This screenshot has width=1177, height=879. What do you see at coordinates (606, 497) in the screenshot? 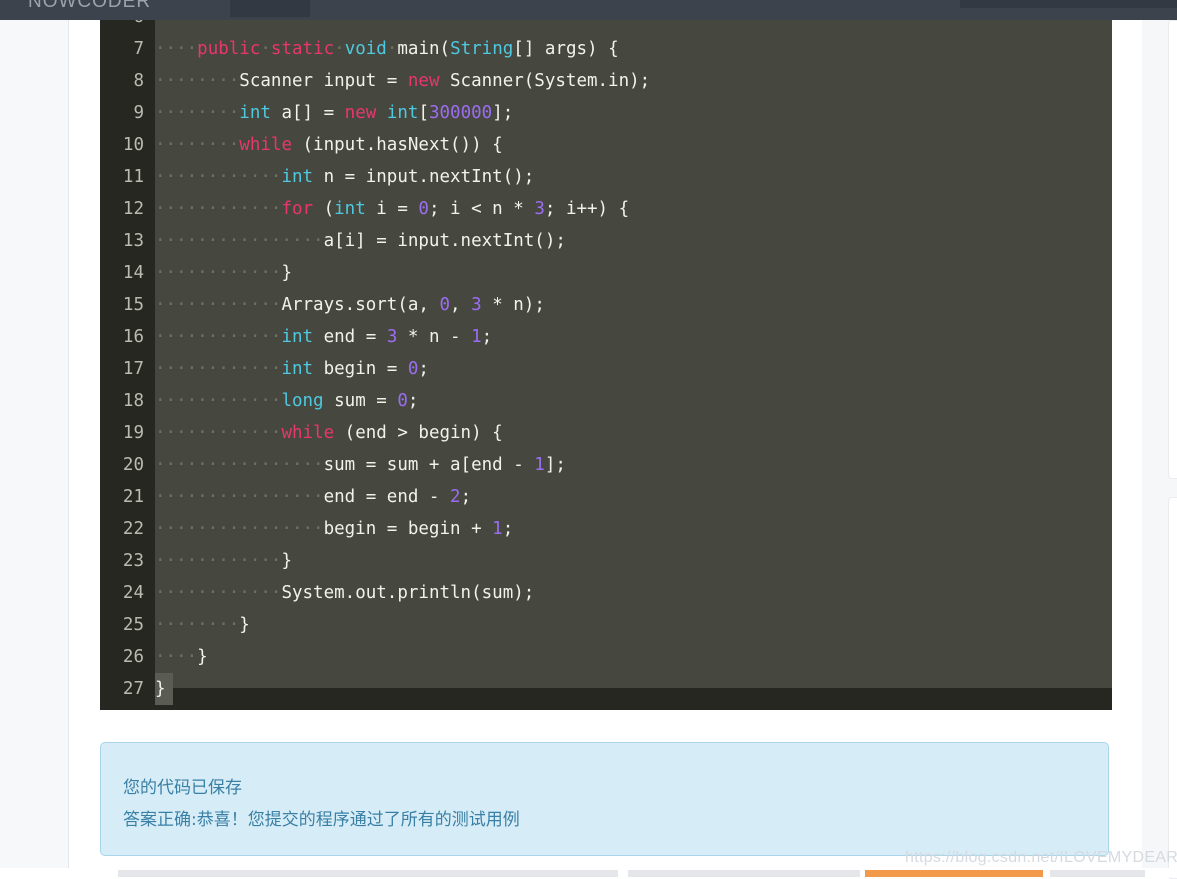
I see `code-line: 21 ················end = end - 2;` at bounding box center [606, 497].